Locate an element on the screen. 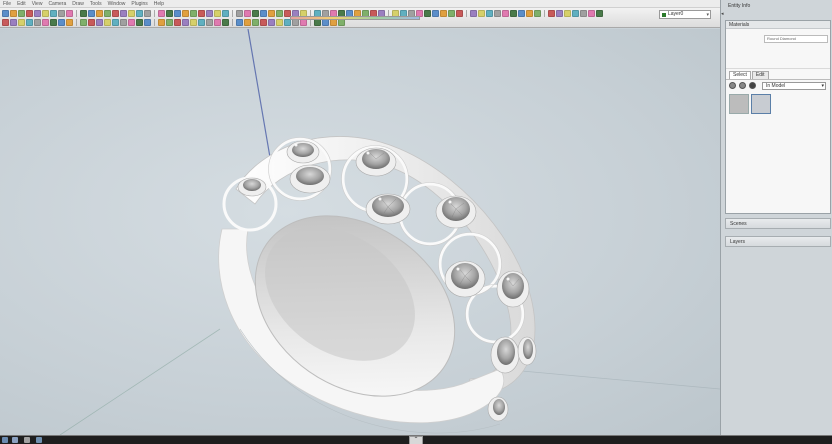 The height and width of the screenshot is (444, 832). tab-select: Select is located at coordinates (740, 75).